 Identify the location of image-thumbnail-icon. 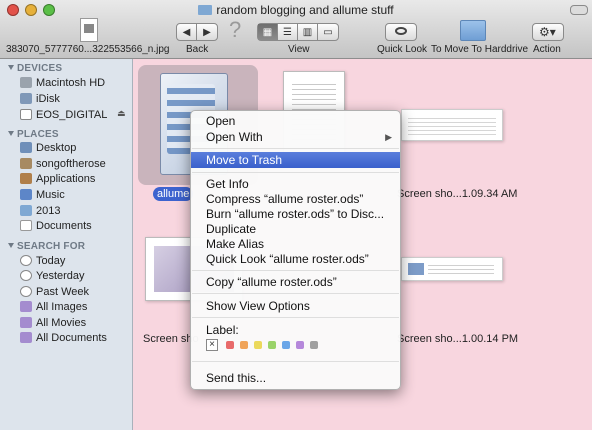
(89, 28).